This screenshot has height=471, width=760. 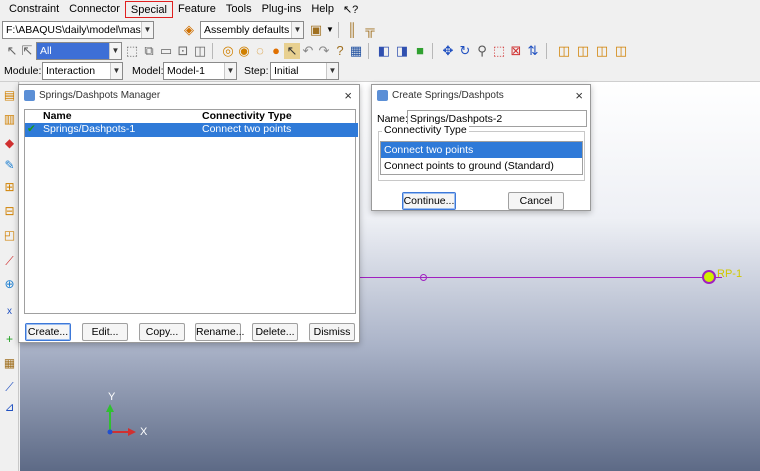 I want to click on select-circle-icon: ◫, so click(x=200, y=51).